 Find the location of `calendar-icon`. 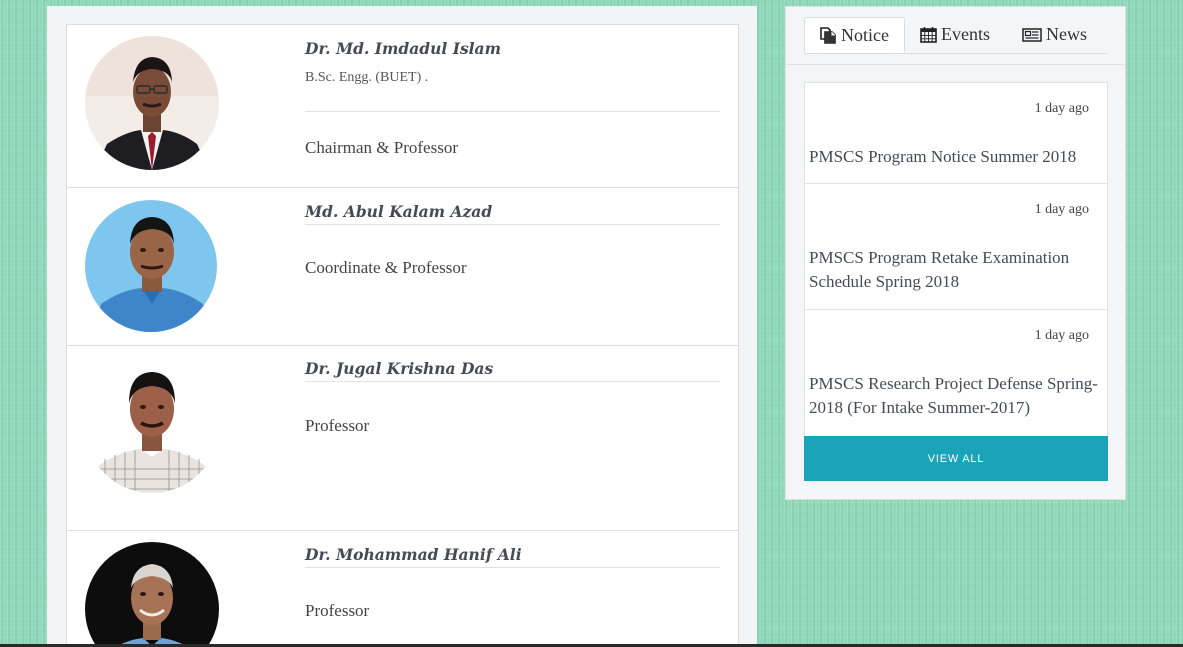

calendar-icon is located at coordinates (928, 34).